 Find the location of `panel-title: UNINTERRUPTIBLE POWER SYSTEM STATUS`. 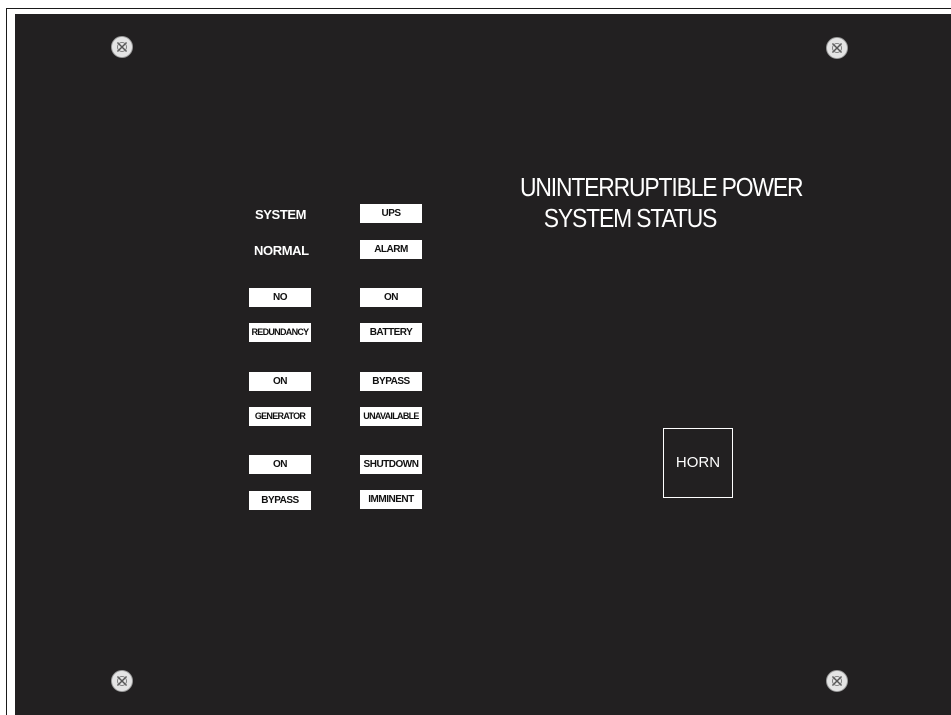

panel-title: UNINTERRUPTIBLE POWER SYSTEM STATUS is located at coordinates (662, 203).